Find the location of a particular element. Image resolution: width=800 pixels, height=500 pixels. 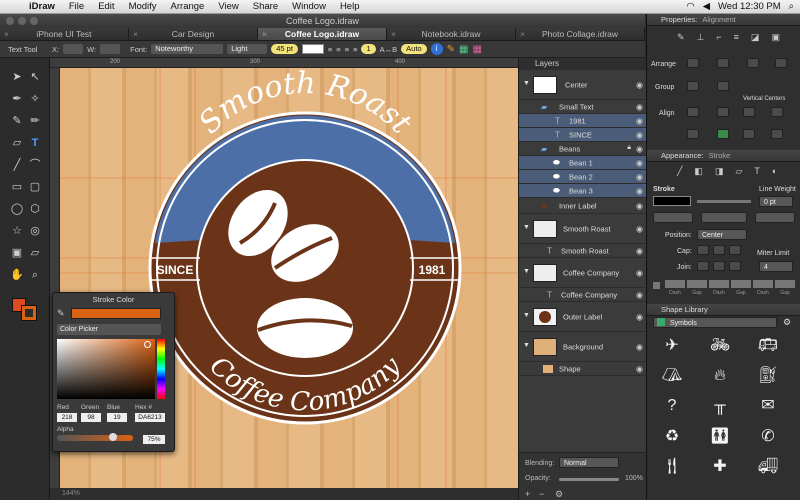

menu-share: Share is located at coordinates (265, 6).